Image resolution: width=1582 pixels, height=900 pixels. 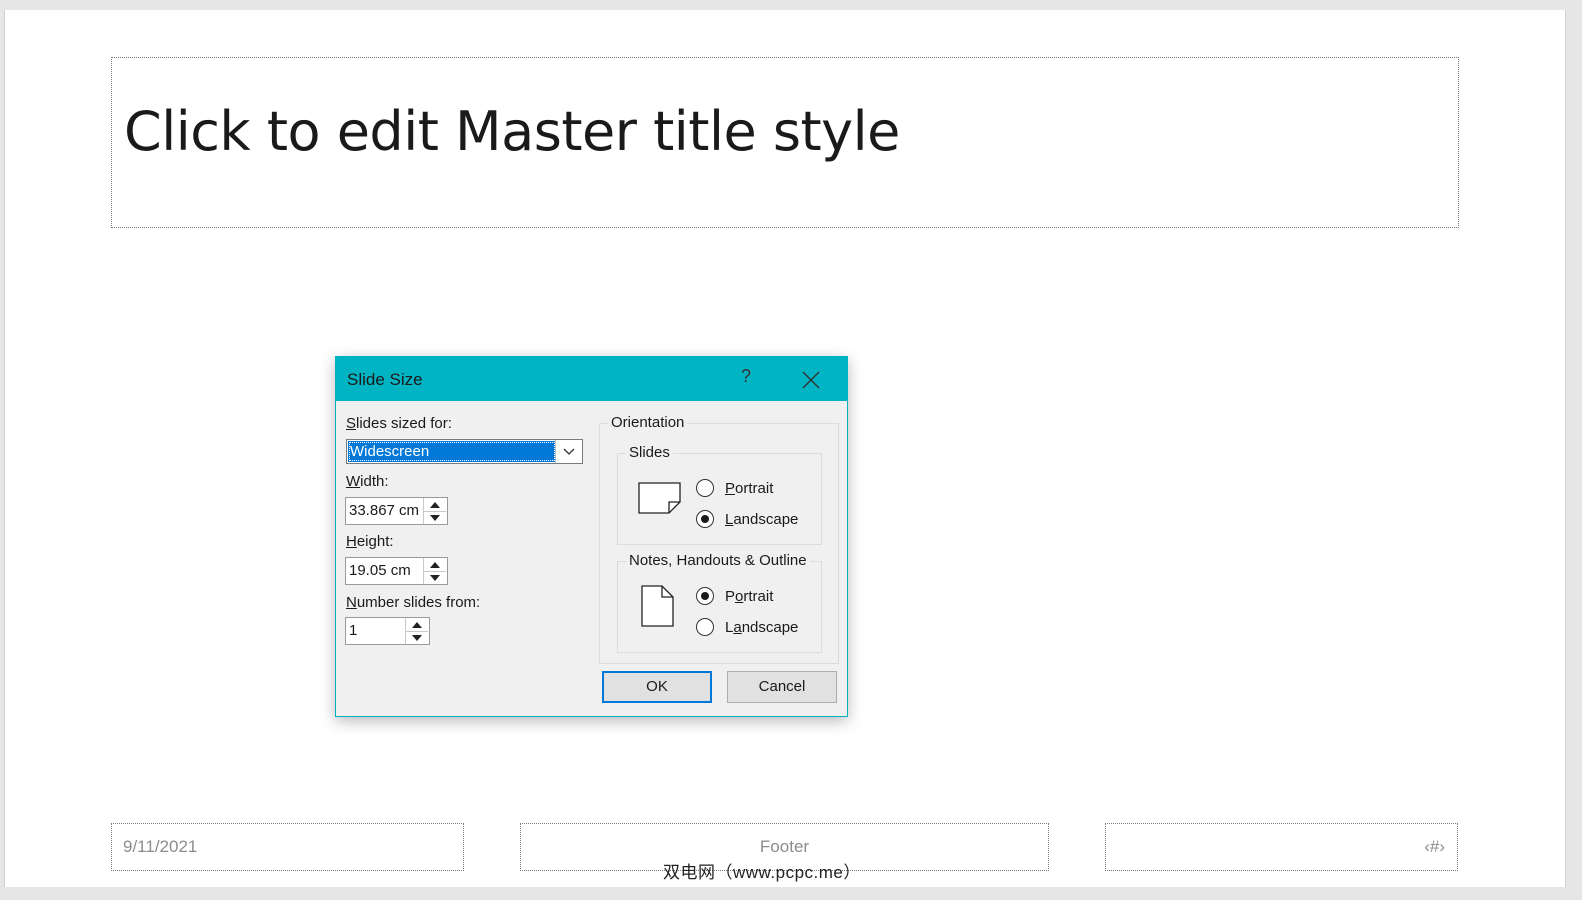 I want to click on width-decrement-button, so click(x=435, y=517).